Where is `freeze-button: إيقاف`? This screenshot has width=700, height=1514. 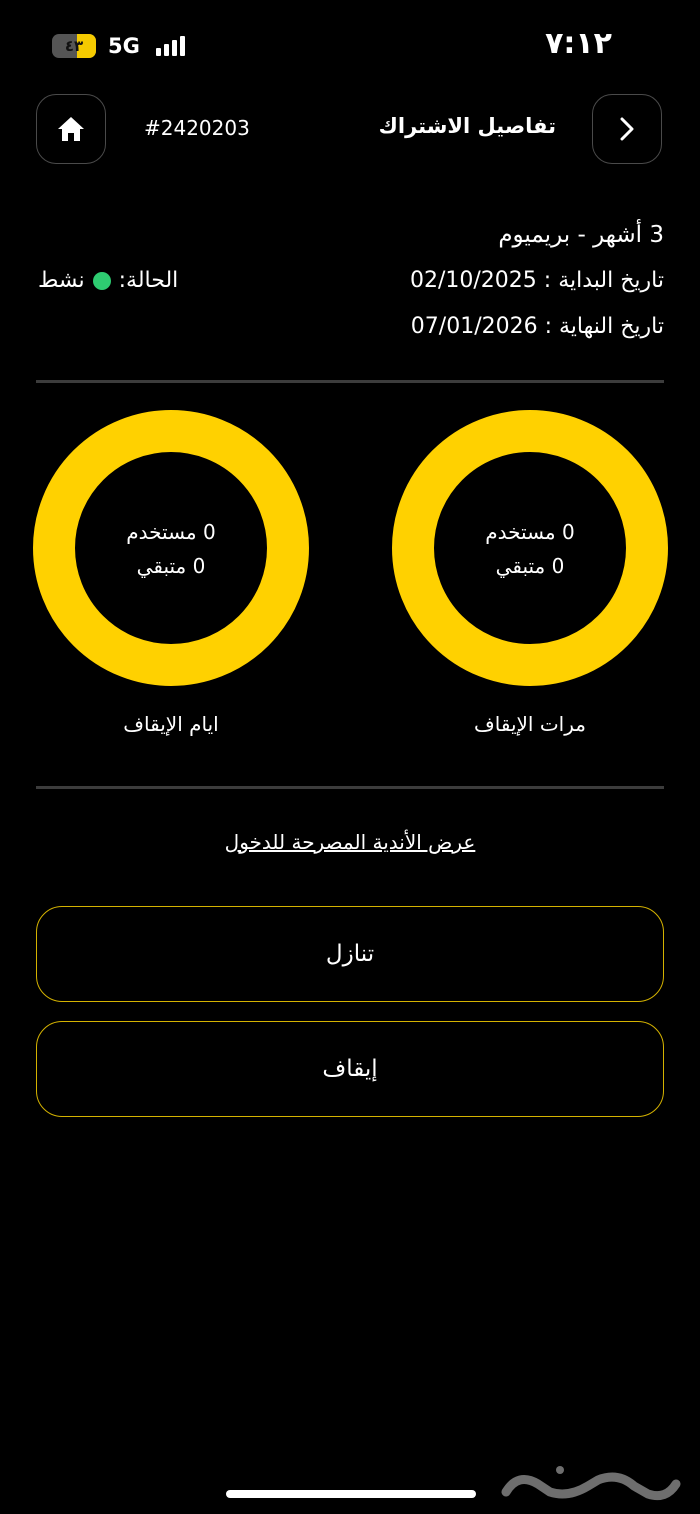 freeze-button: إيقاف is located at coordinates (350, 1069).